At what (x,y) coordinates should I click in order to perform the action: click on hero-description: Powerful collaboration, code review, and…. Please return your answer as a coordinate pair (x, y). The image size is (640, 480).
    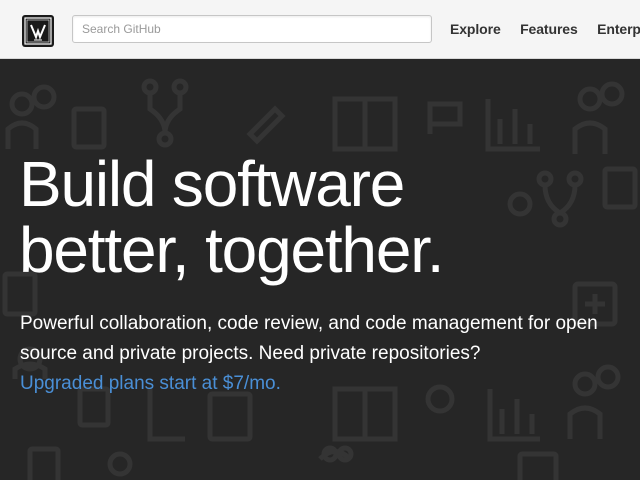
    Looking at the image, I should click on (309, 338).